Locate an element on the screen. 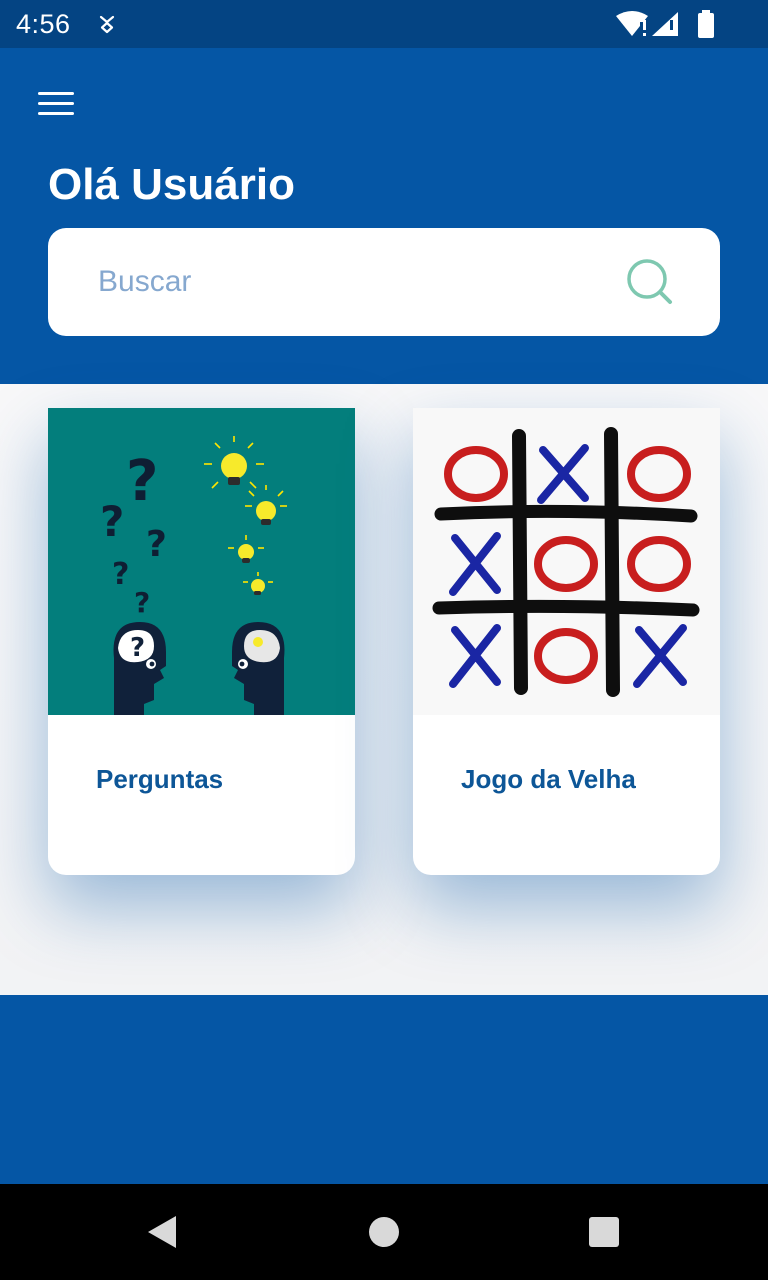  status-bar: 4:56 is located at coordinates (384, 24).